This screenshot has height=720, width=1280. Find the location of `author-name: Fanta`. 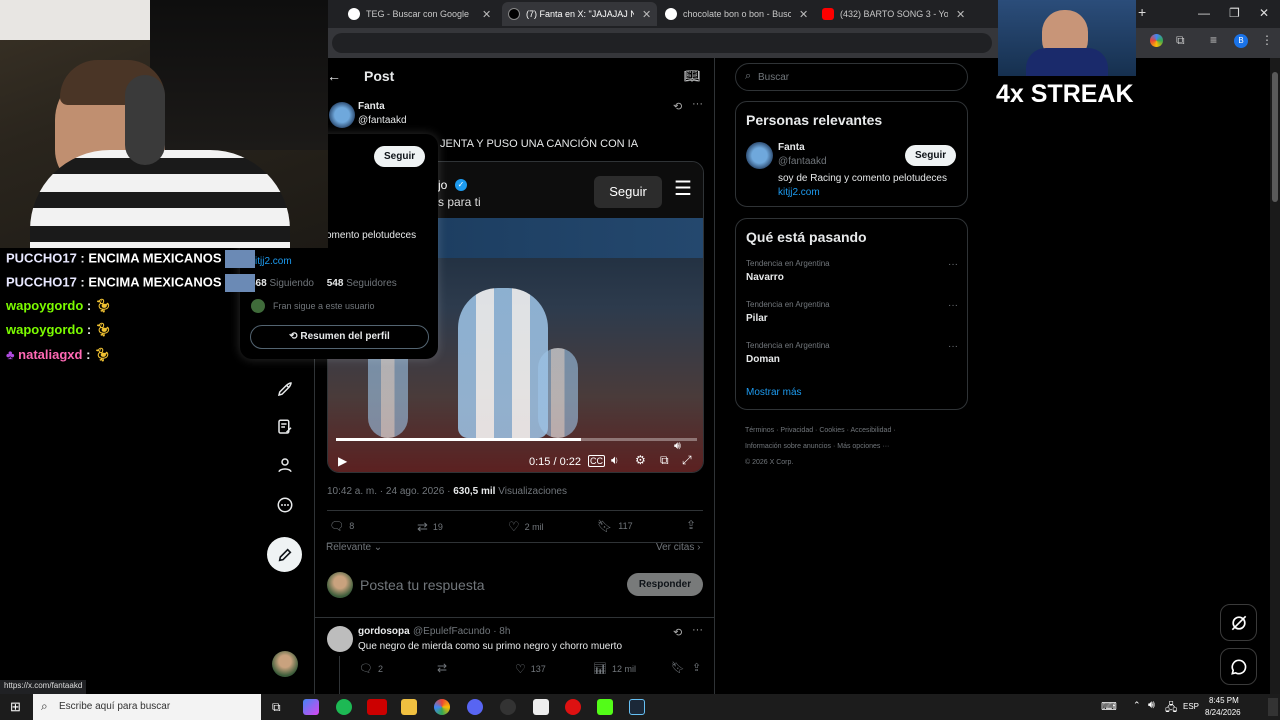

author-name: Fanta is located at coordinates (371, 106).